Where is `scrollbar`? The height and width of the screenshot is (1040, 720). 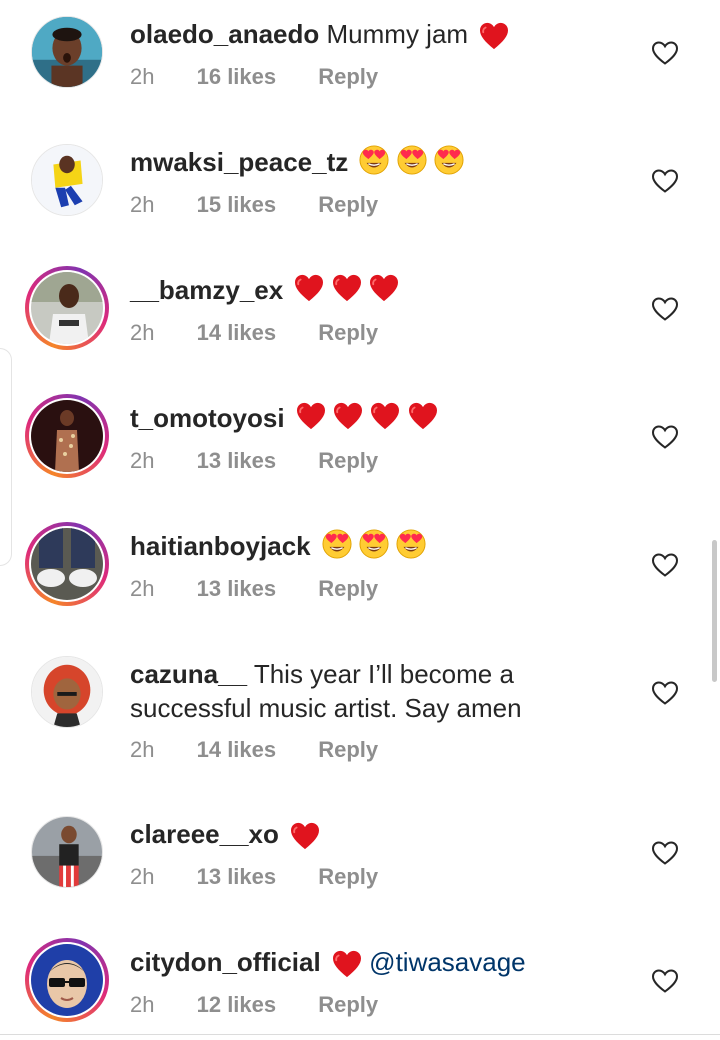 scrollbar is located at coordinates (714, 611).